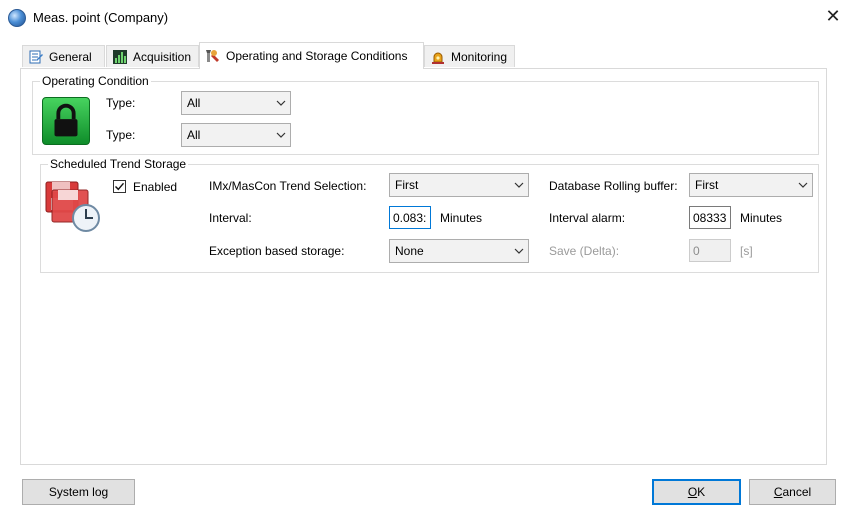 The width and height of the screenshot is (842, 510). Describe the element at coordinates (707, 185) in the screenshot. I see `rolling-buffer-value: First` at that location.